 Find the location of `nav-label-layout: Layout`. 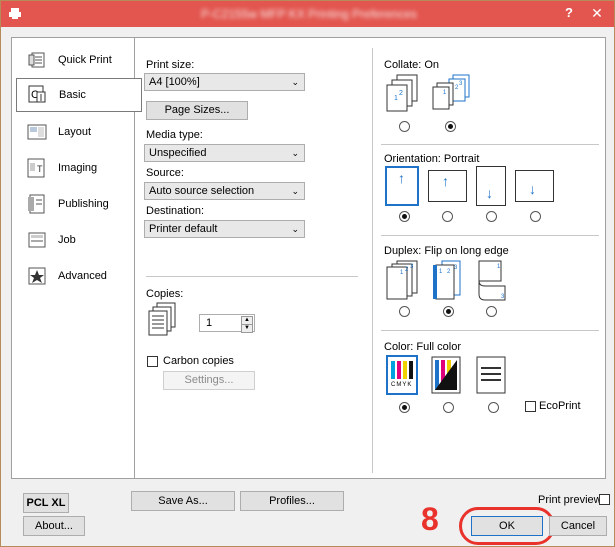

nav-label-layout: Layout is located at coordinates (75, 132).